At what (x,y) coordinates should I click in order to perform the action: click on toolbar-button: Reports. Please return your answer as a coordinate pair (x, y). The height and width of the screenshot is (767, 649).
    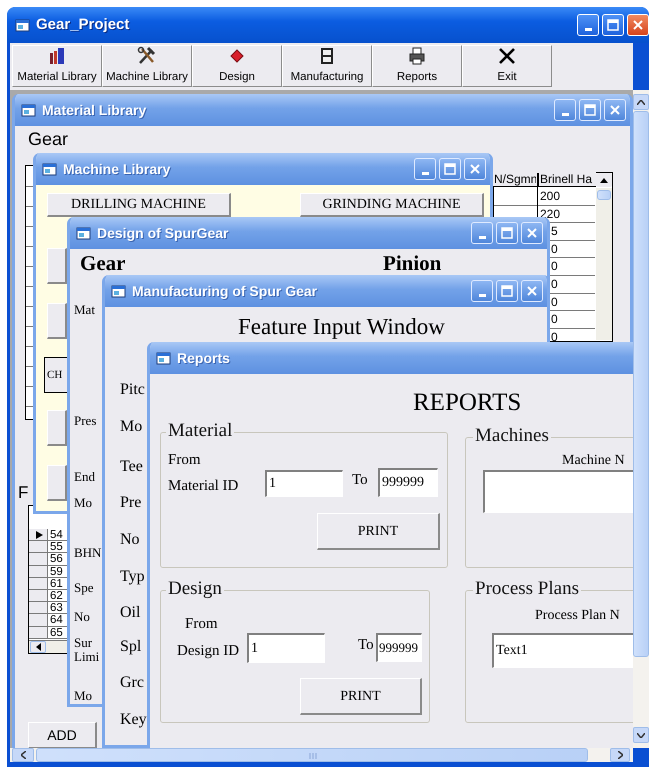
    Looking at the image, I should click on (417, 66).